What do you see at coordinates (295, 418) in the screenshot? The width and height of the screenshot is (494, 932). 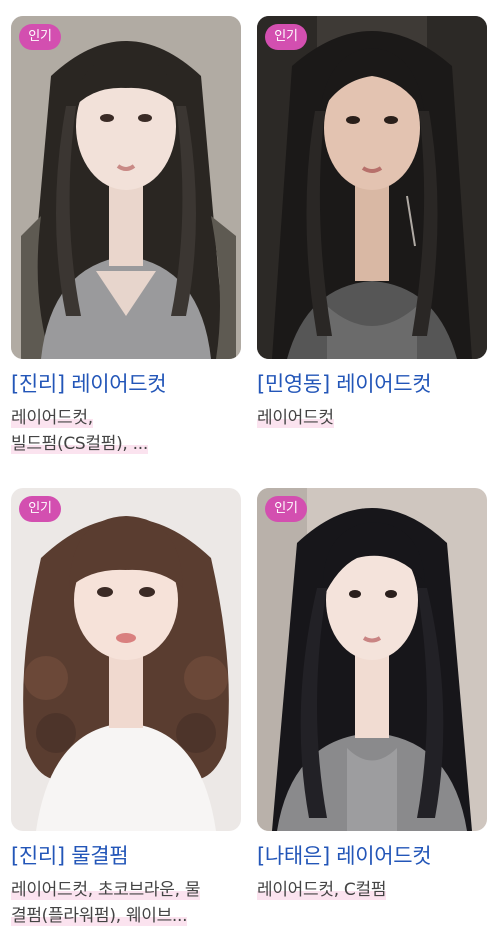 I see `description-line: 레이어드컷` at bounding box center [295, 418].